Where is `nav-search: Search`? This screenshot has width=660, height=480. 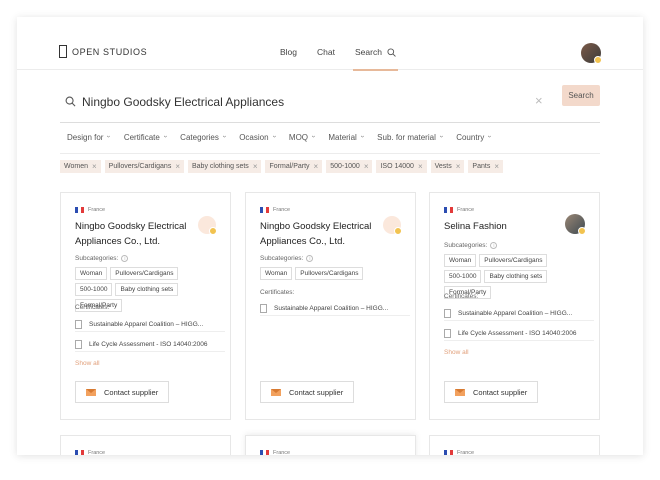 nav-search: Search is located at coordinates (375, 59).